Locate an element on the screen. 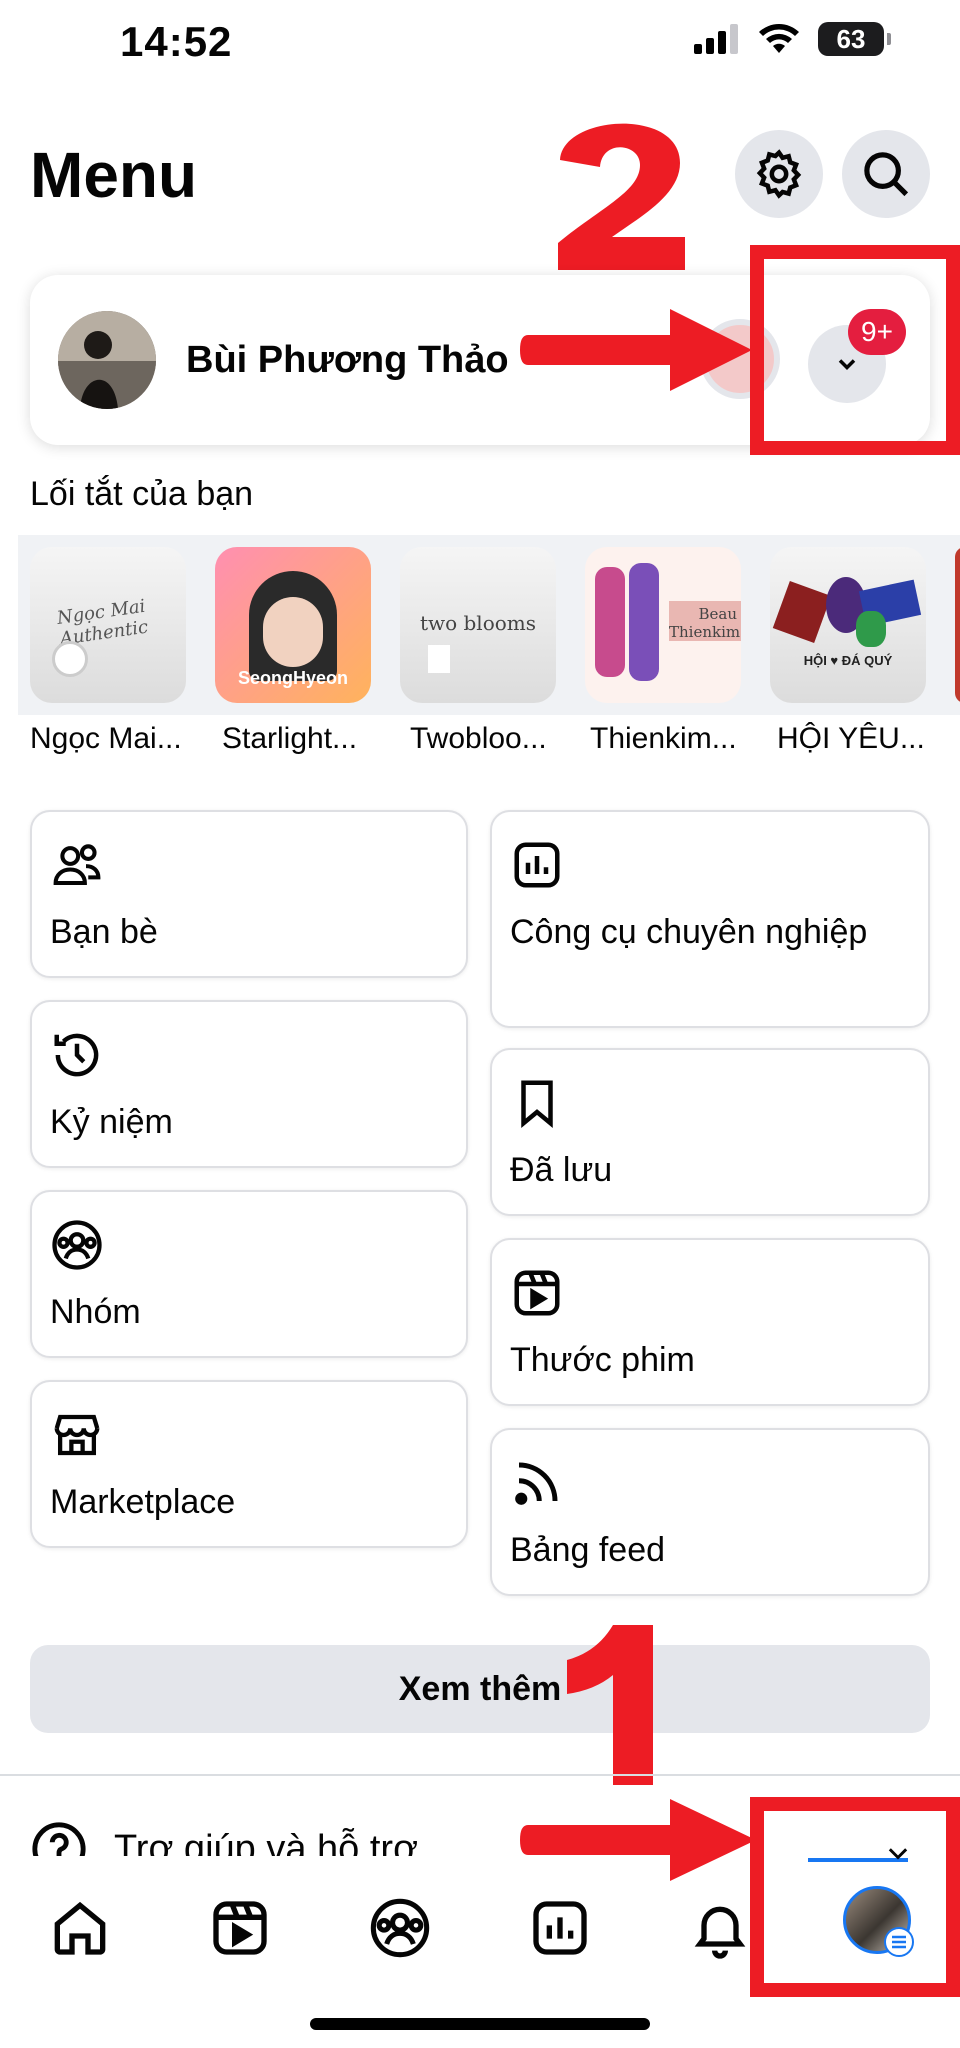 This screenshot has height=2048, width=960. wifi-icon is located at coordinates (779, 38).